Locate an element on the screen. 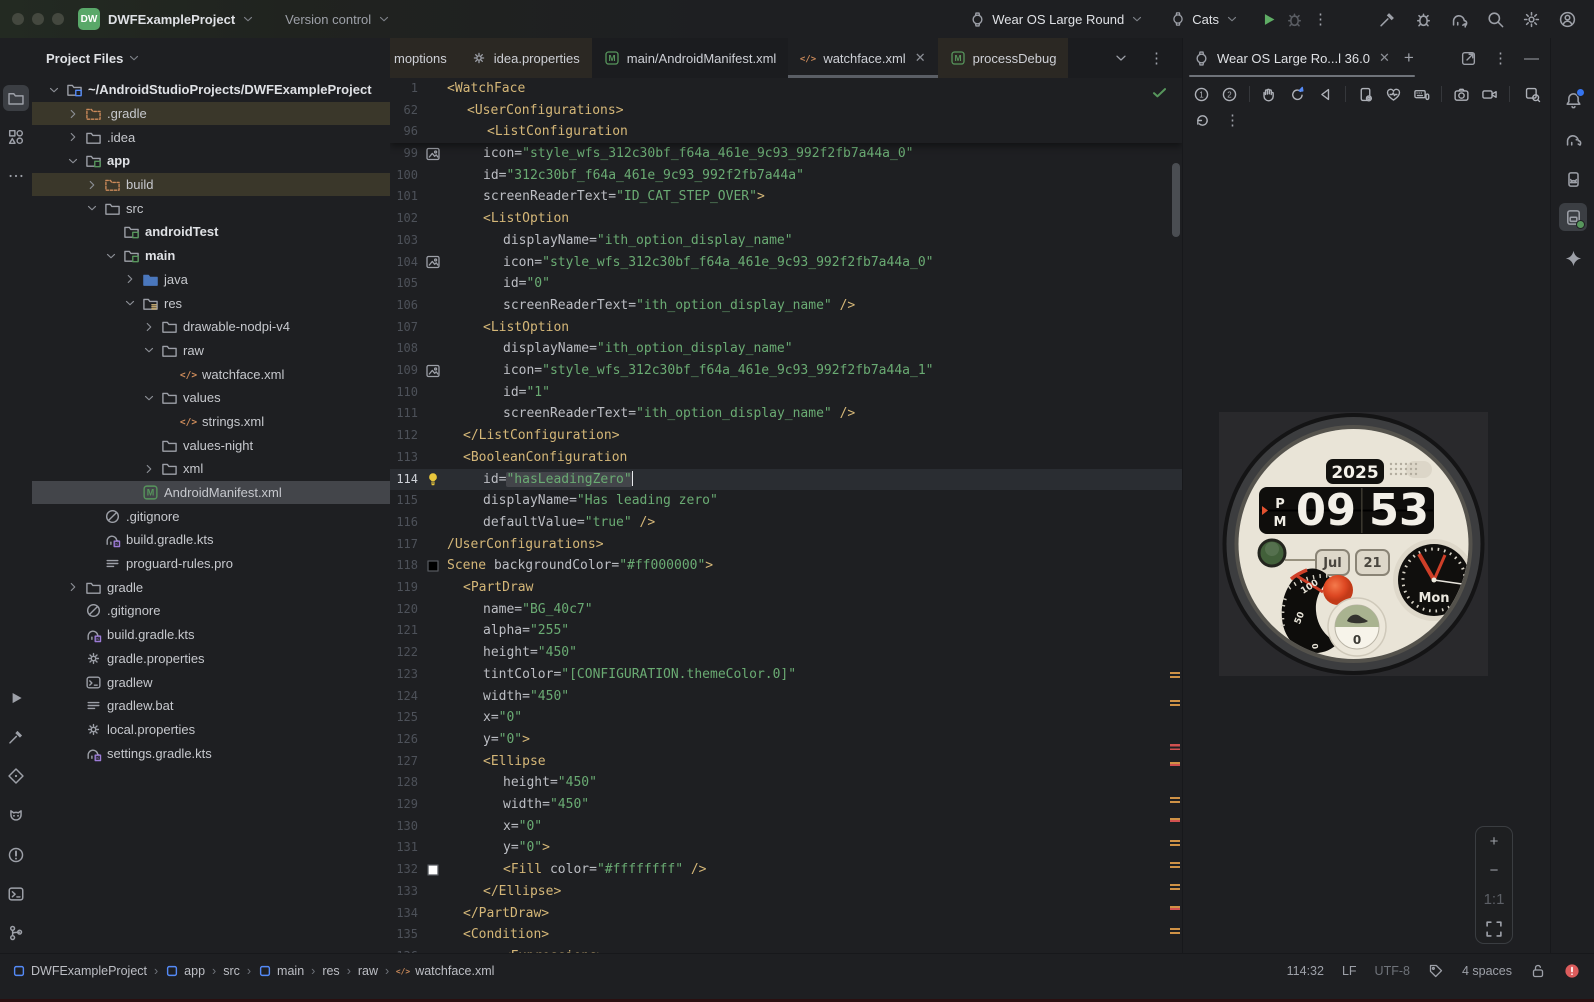 This screenshot has height=1002, width=1594. tree-item-build: build is located at coordinates (211, 184).